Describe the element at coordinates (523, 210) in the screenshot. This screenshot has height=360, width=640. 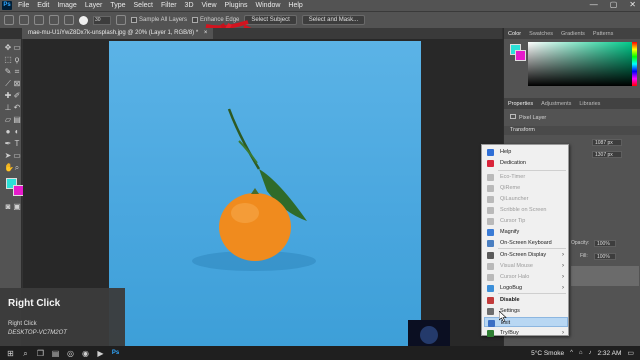
I see `menu-item-label: Scribble on Screen` at that location.